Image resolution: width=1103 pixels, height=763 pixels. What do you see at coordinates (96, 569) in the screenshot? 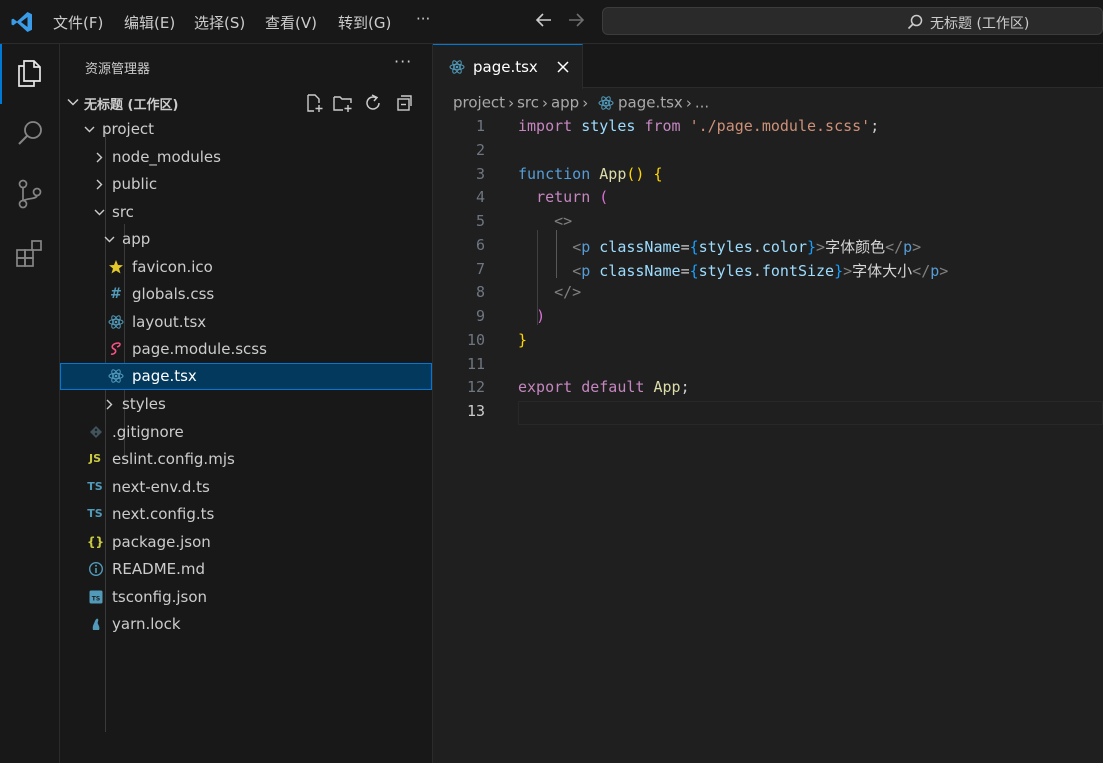
I see `info-icon` at bounding box center [96, 569].